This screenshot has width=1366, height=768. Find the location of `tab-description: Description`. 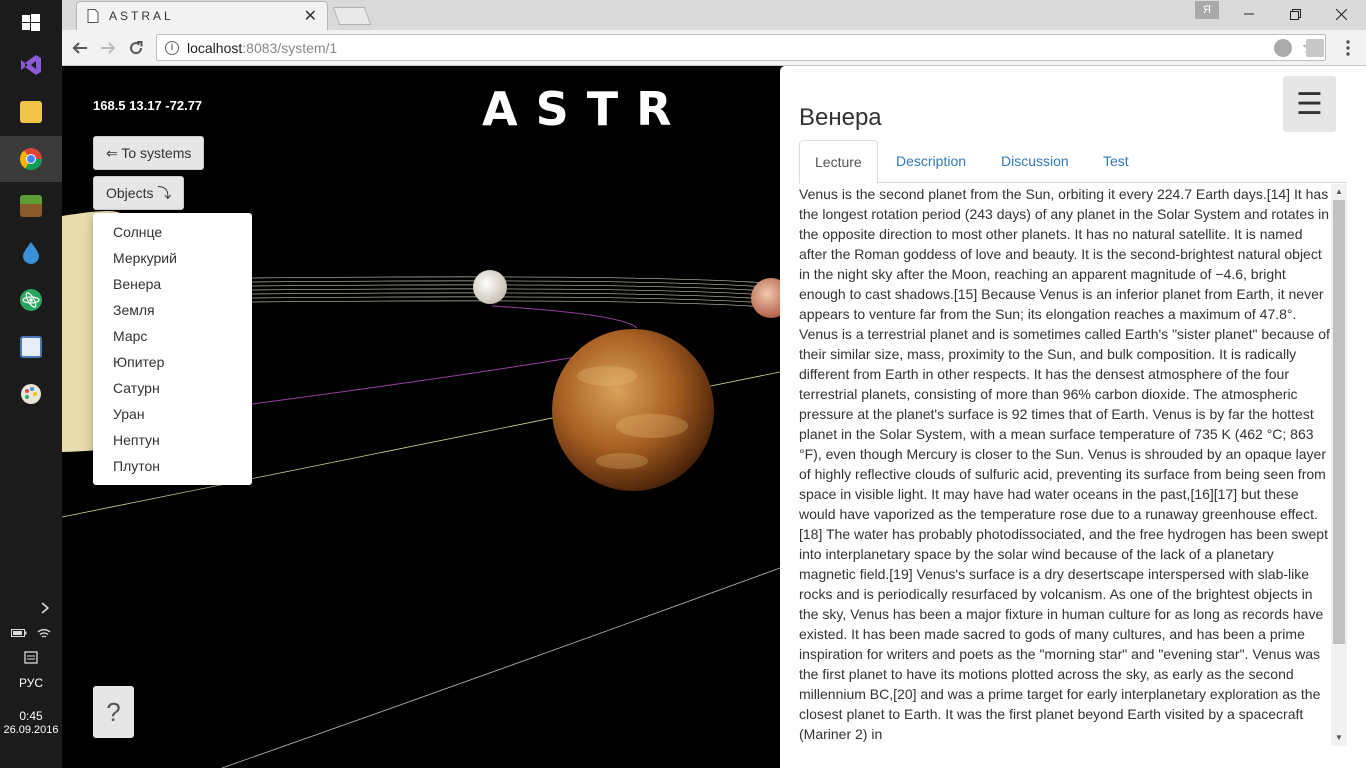

tab-description: Description is located at coordinates (931, 162).